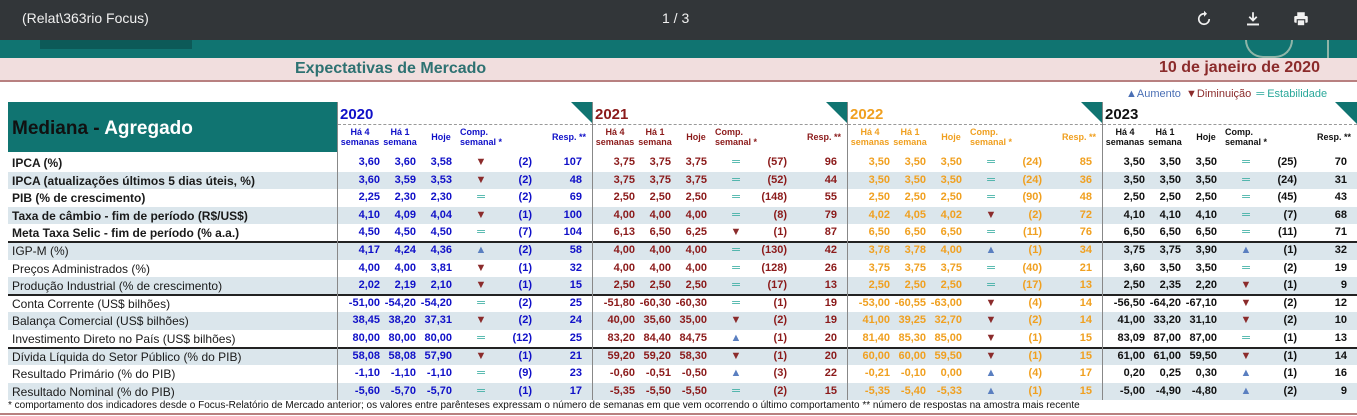  What do you see at coordinates (660, 232) in the screenshot?
I see `value-1-week-ago: 6,50` at bounding box center [660, 232].